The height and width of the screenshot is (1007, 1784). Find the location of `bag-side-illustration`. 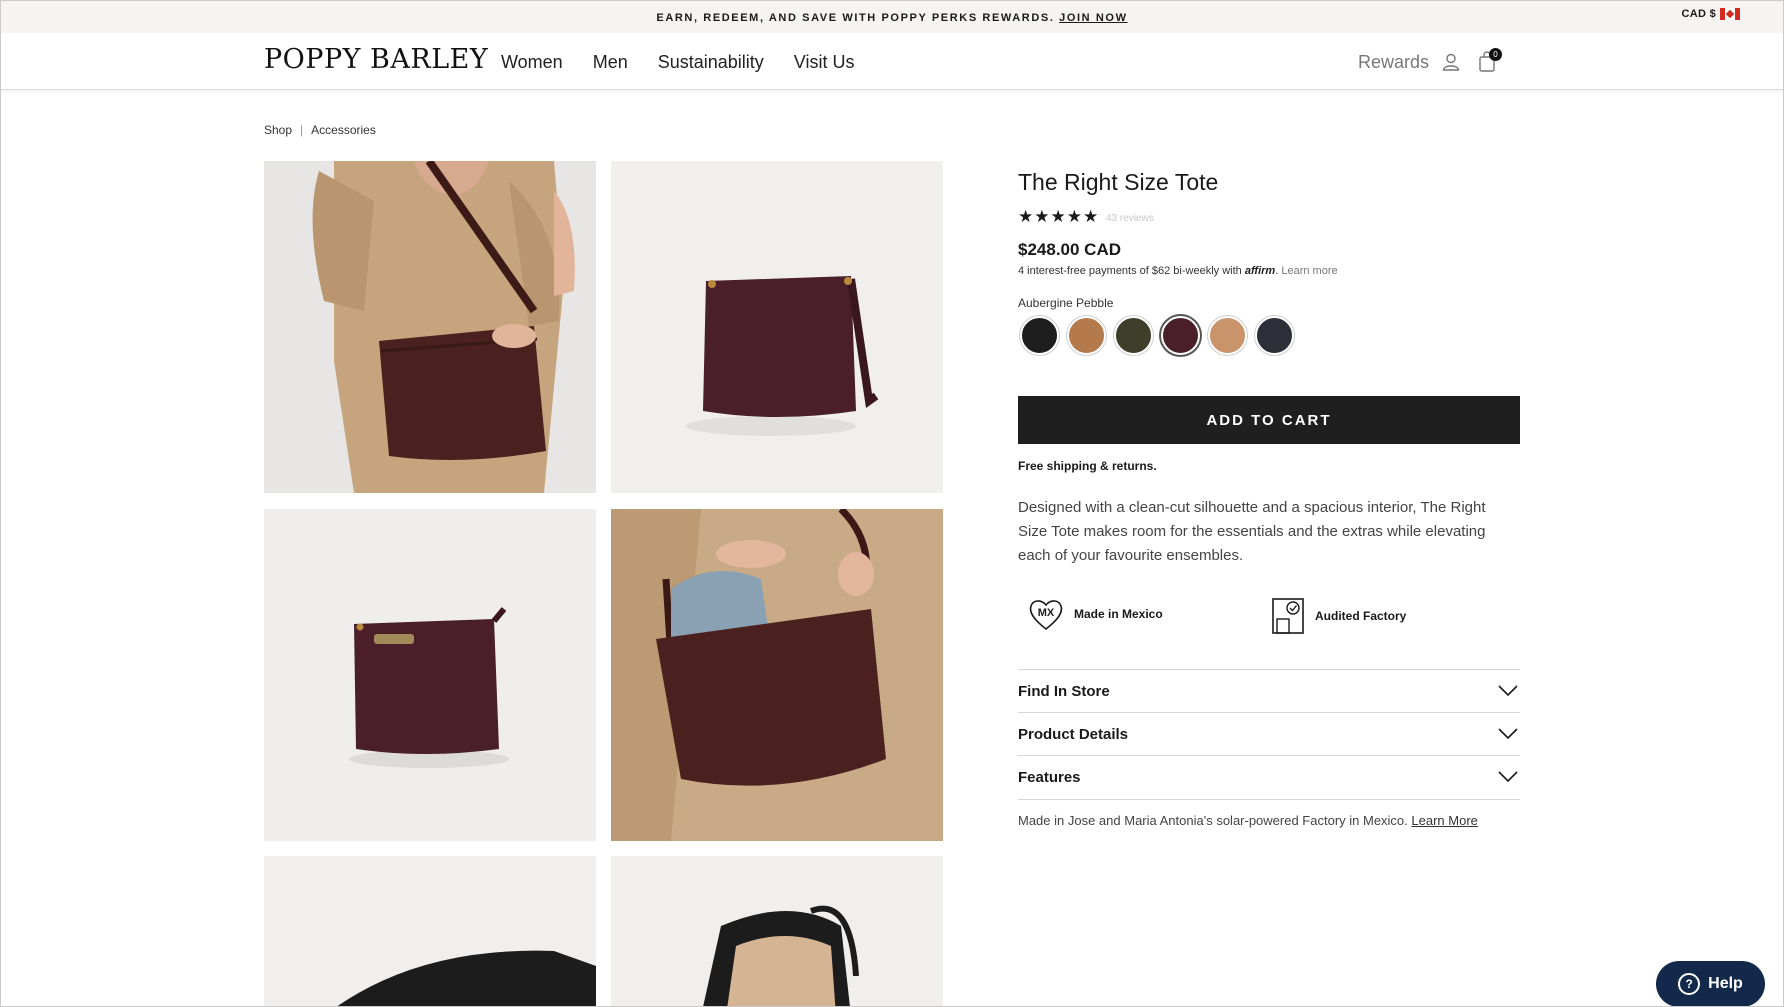

bag-side-illustration is located at coordinates (777, 327).